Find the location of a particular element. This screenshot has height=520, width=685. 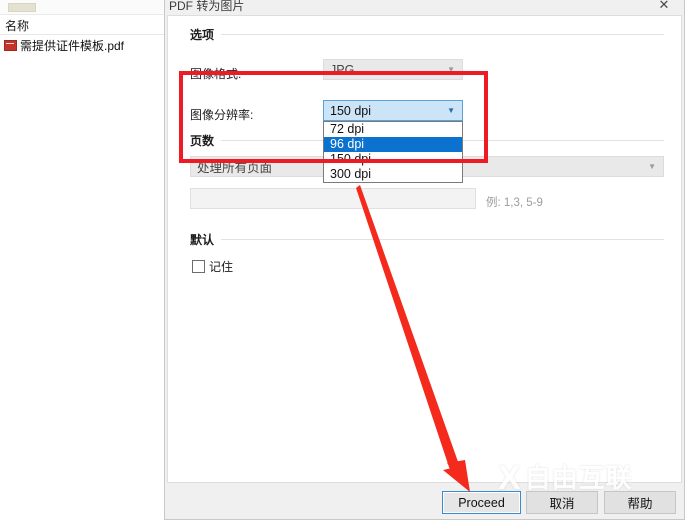

image-resolution-dropdown-list: 72 dpi 96 dpi 150 dpi 300 dpi is located at coordinates (393, 152).